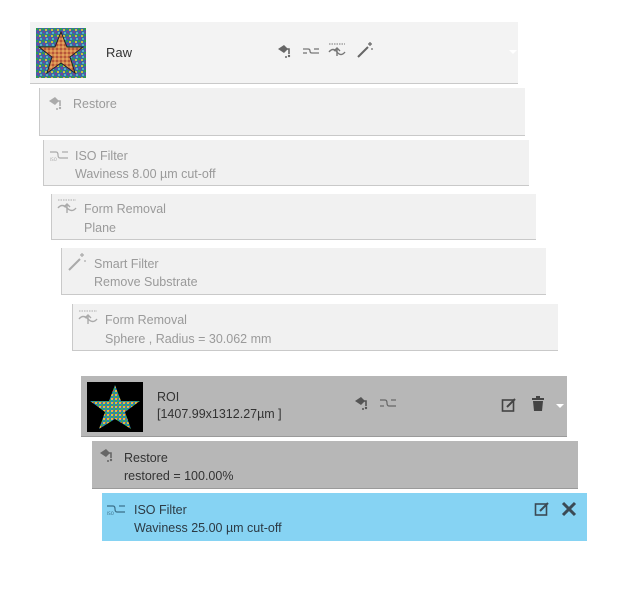 This screenshot has height=594, width=626. I want to click on roi-subtitle: [1407.99x1312.27µm ], so click(219, 414).